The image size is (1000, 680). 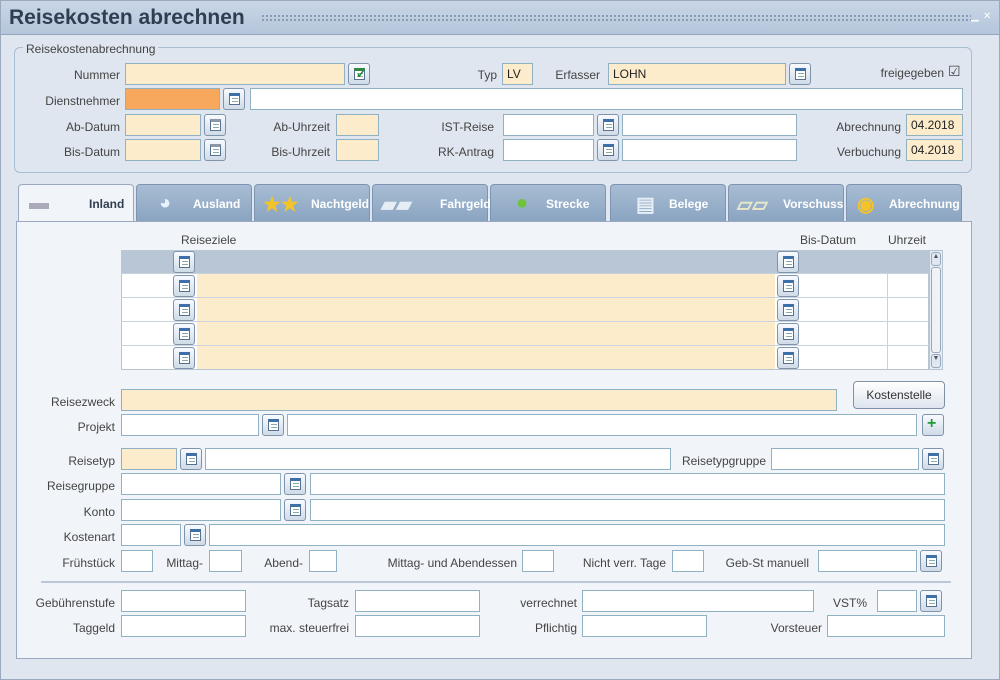 I want to click on ist-reise-label: IST-Reise, so click(x=467, y=127).